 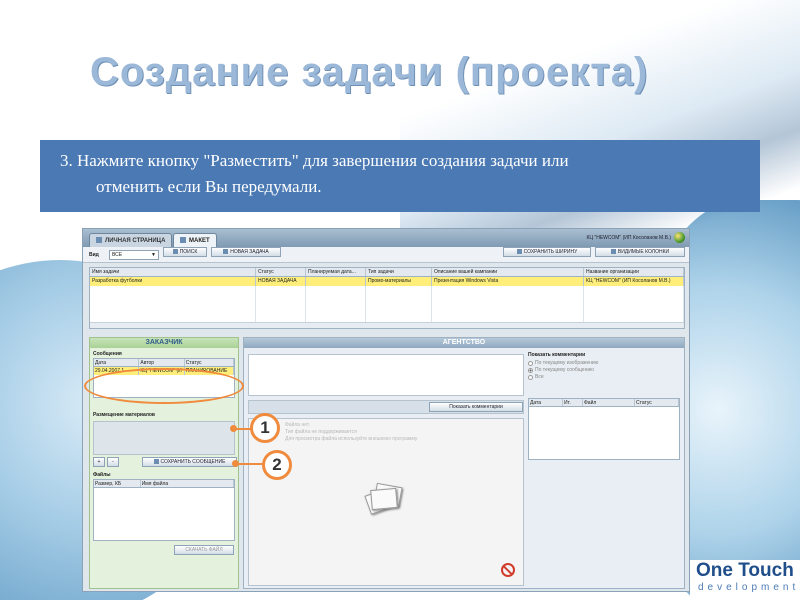 What do you see at coordinates (557, 355) in the screenshot?
I see `comments-title: Показать комментарии` at bounding box center [557, 355].